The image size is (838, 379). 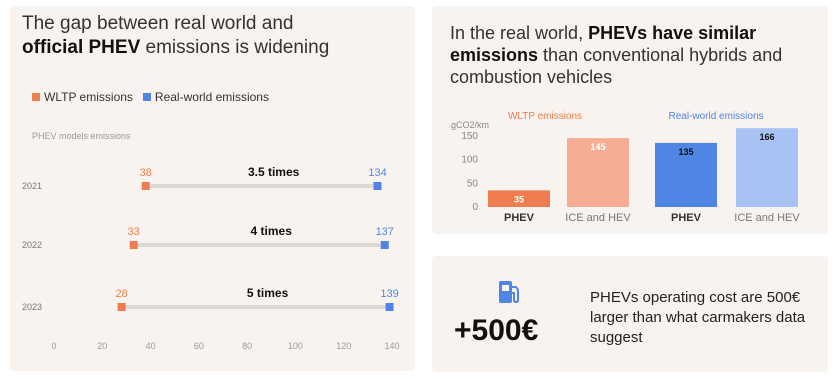 What do you see at coordinates (53, 346) in the screenshot?
I see `x-tick-label: 0` at bounding box center [53, 346].